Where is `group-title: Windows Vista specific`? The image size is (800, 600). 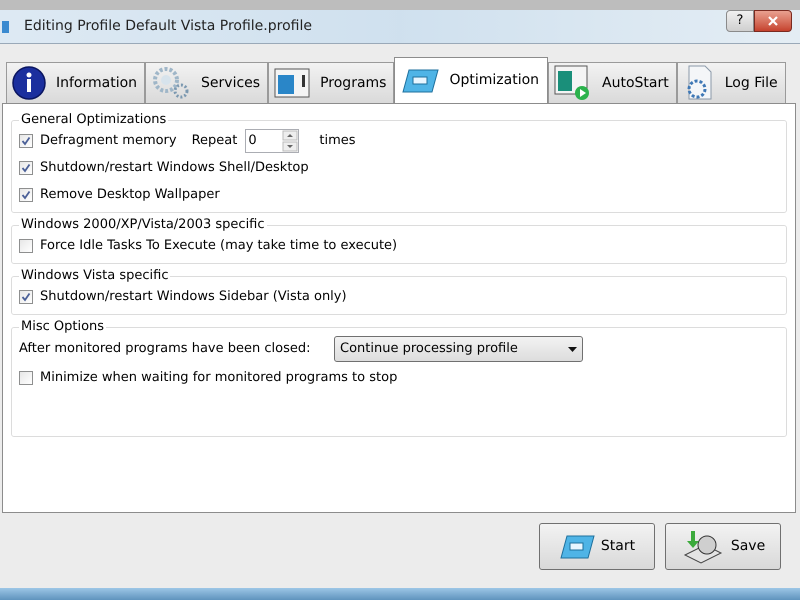
group-title: Windows Vista specific is located at coordinates (94, 276).